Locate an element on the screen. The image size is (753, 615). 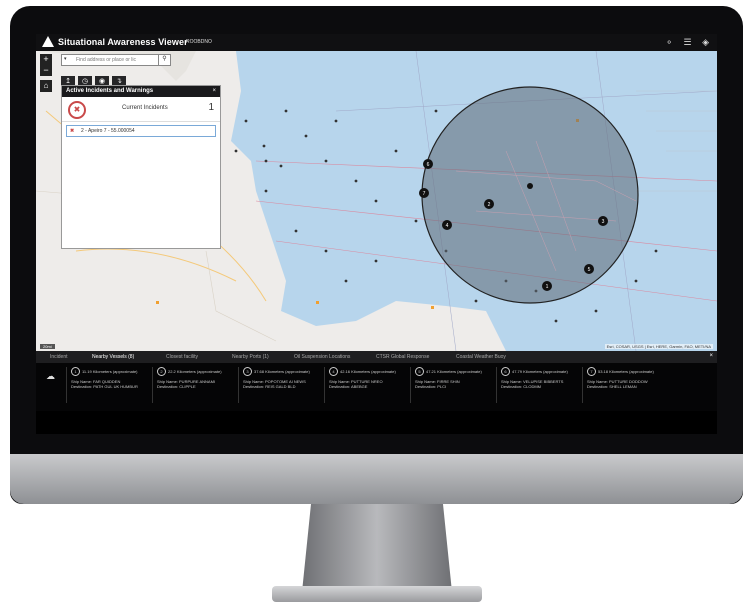
list-icon: ☰ is located at coordinates (687, 42).